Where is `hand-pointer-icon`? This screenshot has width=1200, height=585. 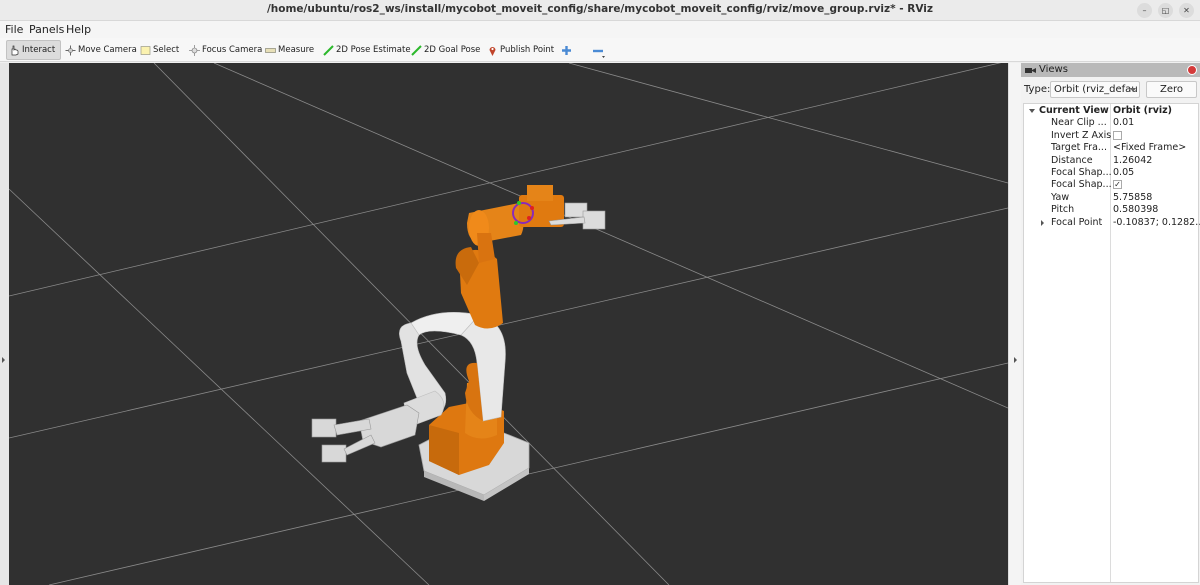
hand-pointer-icon is located at coordinates (14, 50).